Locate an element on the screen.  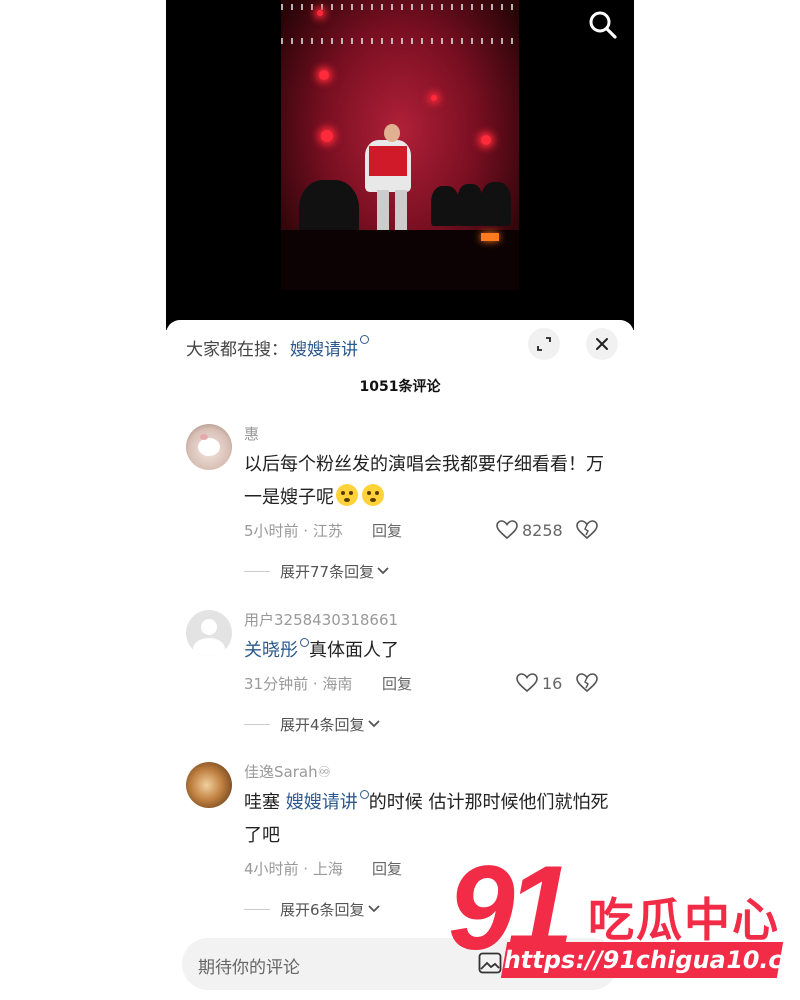
expand-replies-label: 展开77条回复 is located at coordinates (327, 571).